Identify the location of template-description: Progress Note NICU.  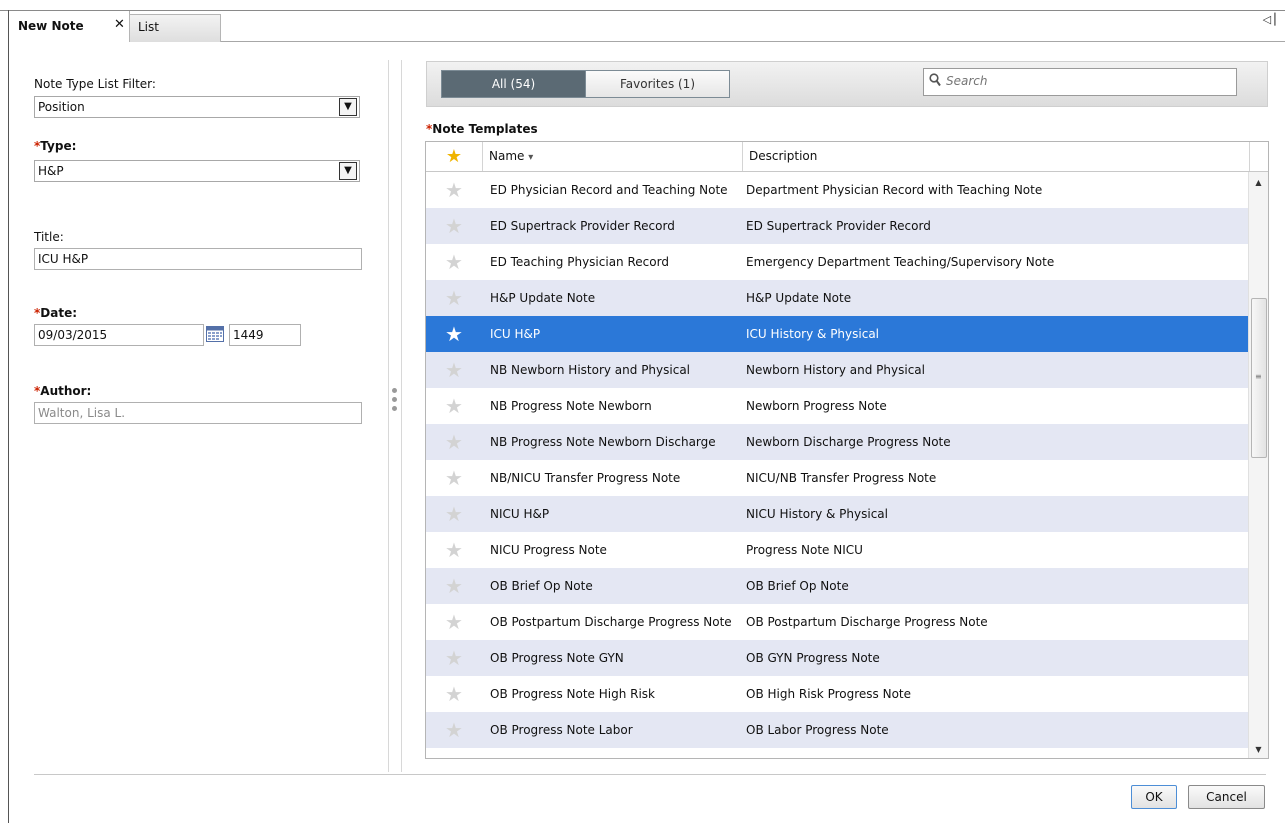
(804, 550).